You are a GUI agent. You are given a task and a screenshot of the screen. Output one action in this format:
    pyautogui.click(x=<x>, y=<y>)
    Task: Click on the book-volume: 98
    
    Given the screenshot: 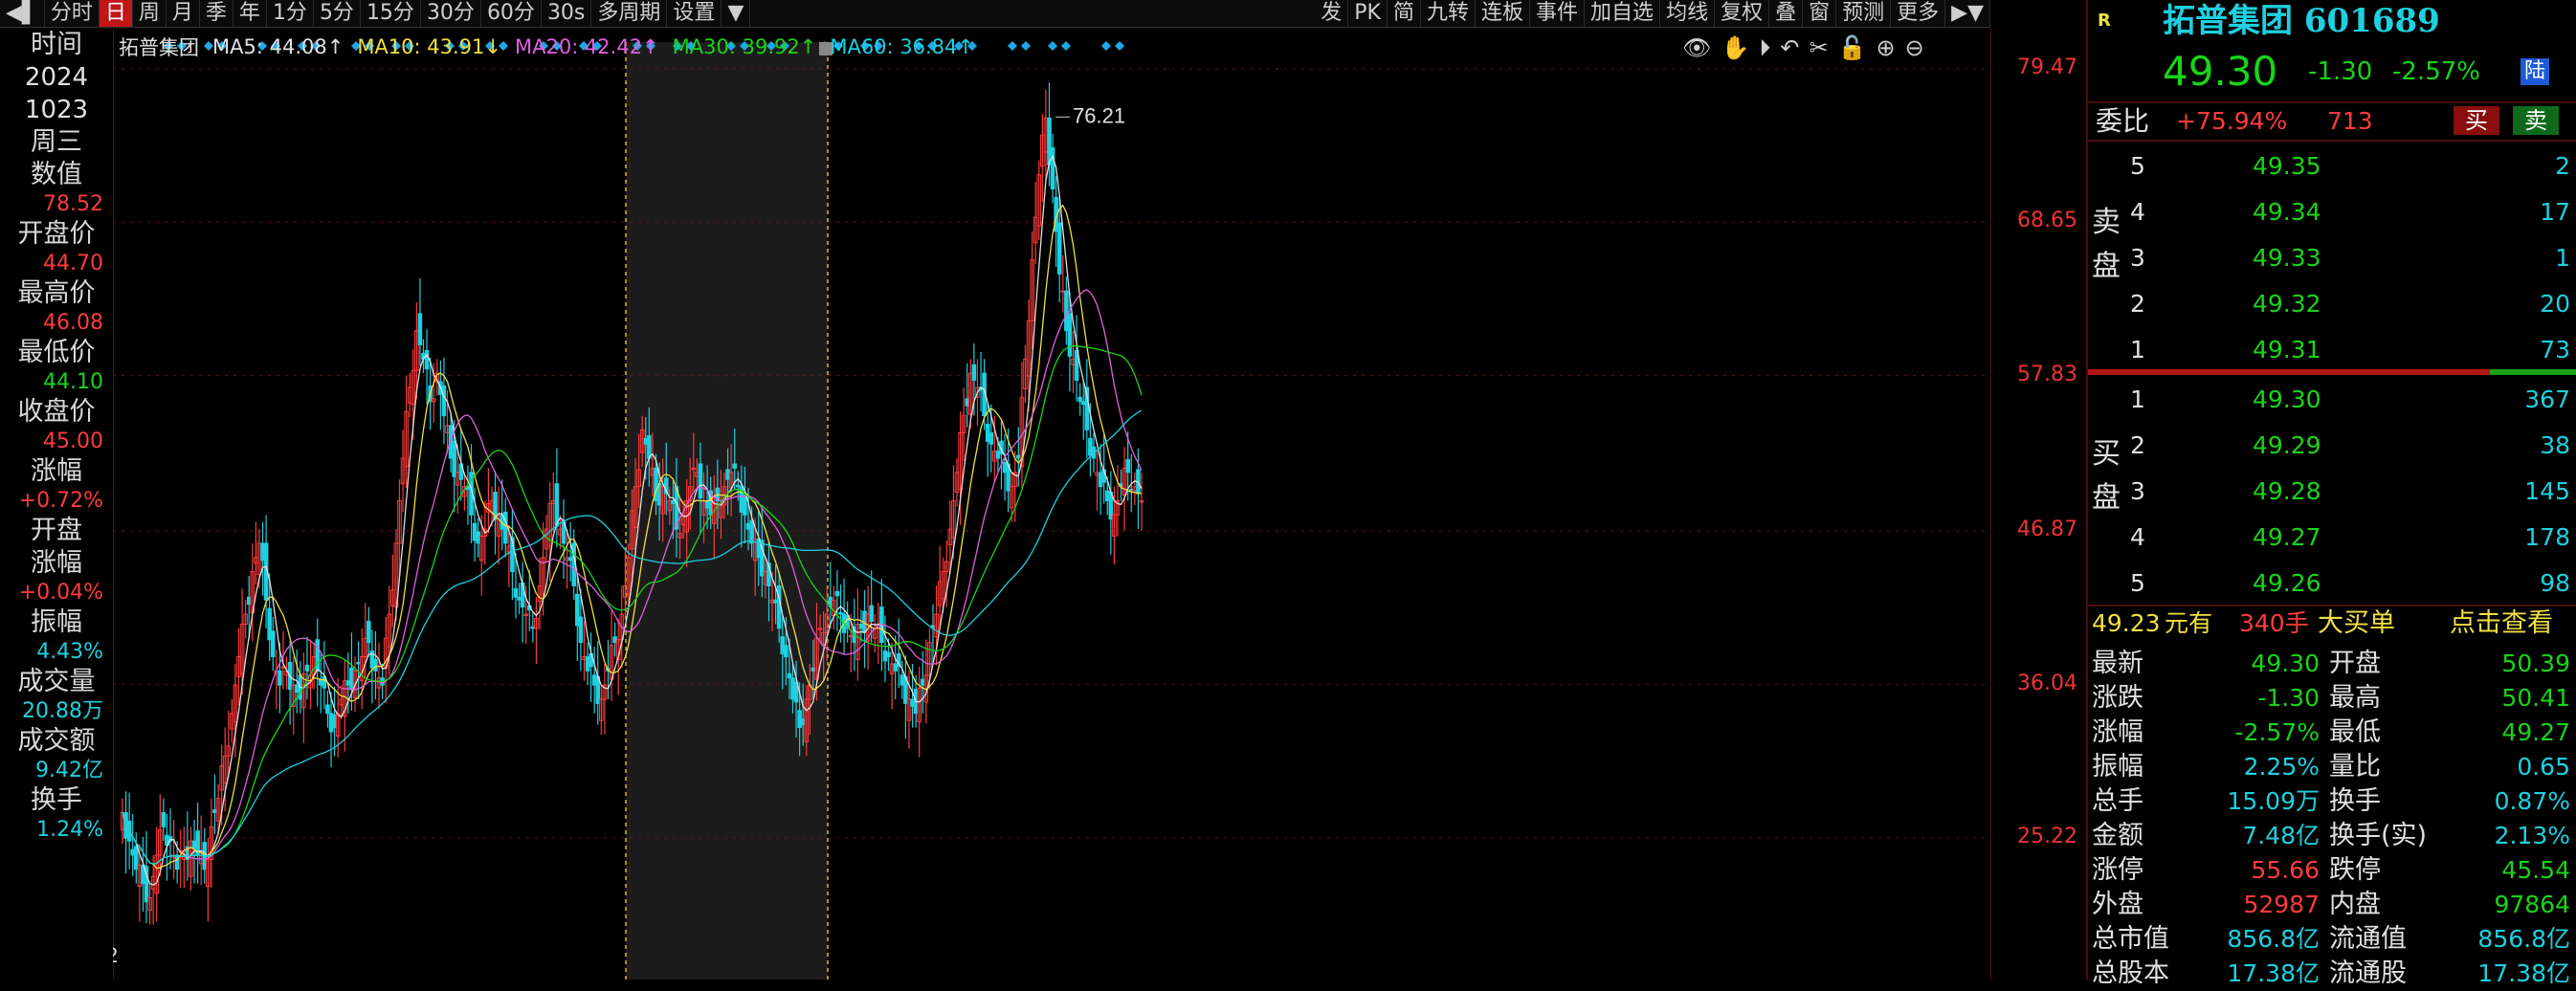 What is the action you would take?
    pyautogui.click(x=2555, y=583)
    